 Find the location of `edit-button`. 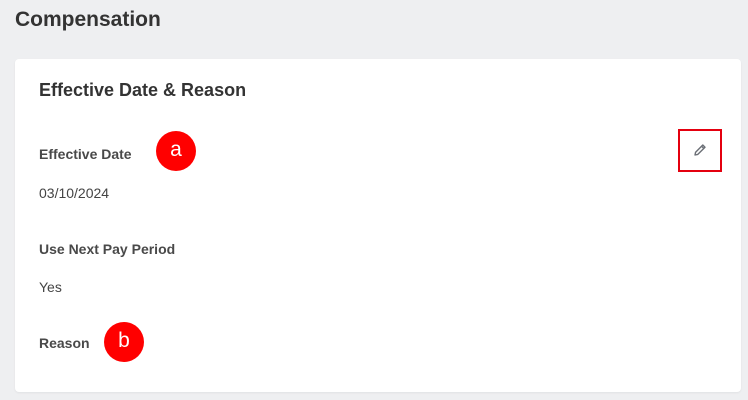

edit-button is located at coordinates (700, 150).